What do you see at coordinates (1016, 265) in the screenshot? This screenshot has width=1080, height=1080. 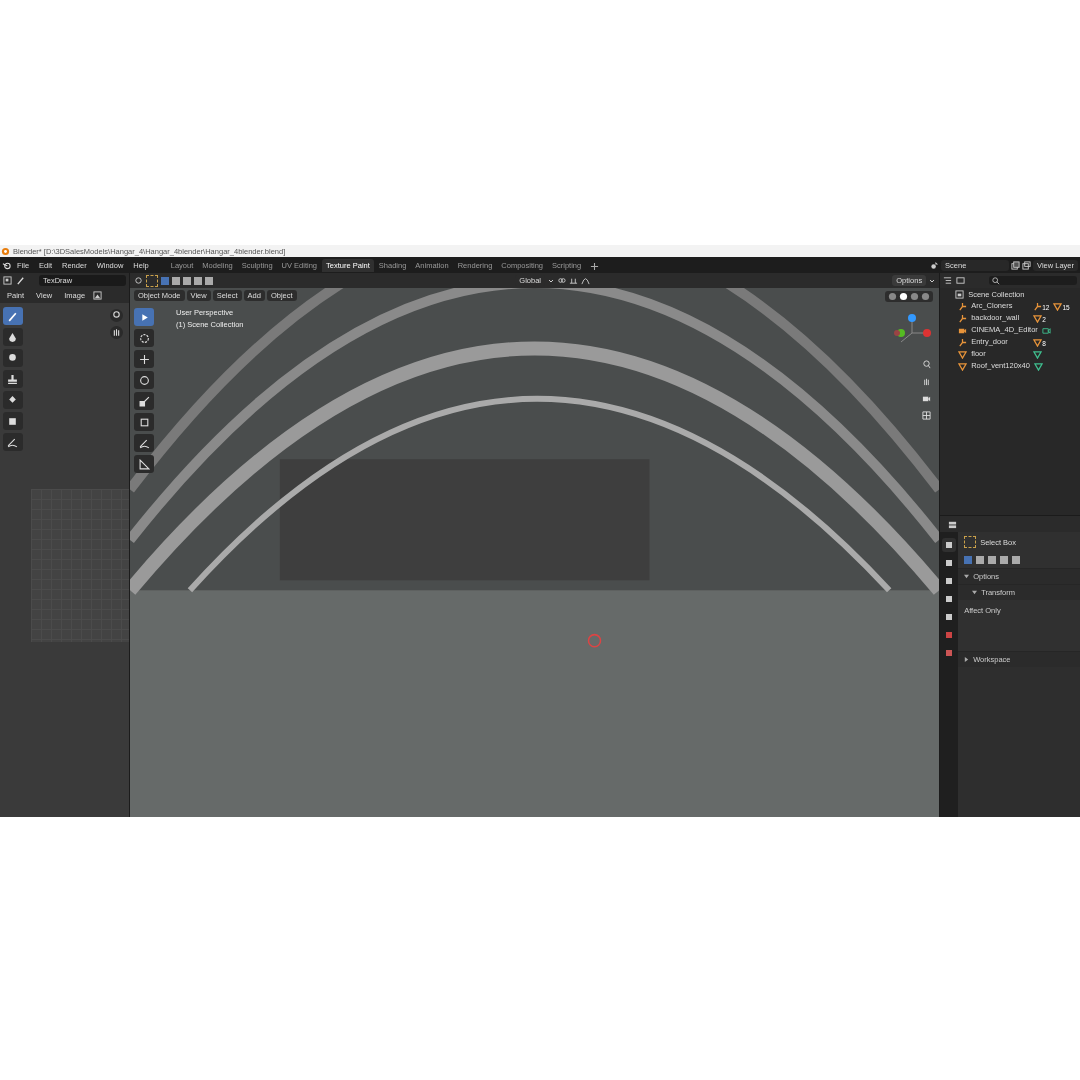 I see `copy-icon` at bounding box center [1016, 265].